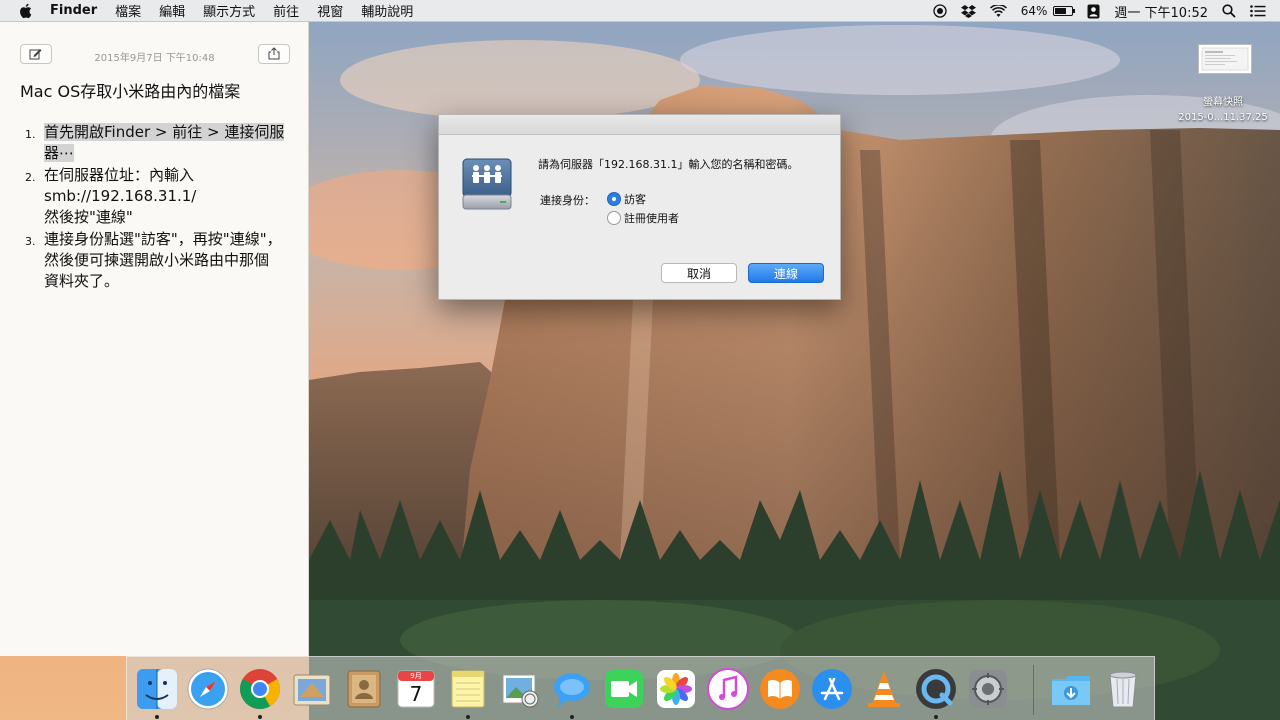 This screenshot has width=1280, height=720. What do you see at coordinates (1071, 689) in the screenshot?
I see `downloads-folder-icon` at bounding box center [1071, 689].